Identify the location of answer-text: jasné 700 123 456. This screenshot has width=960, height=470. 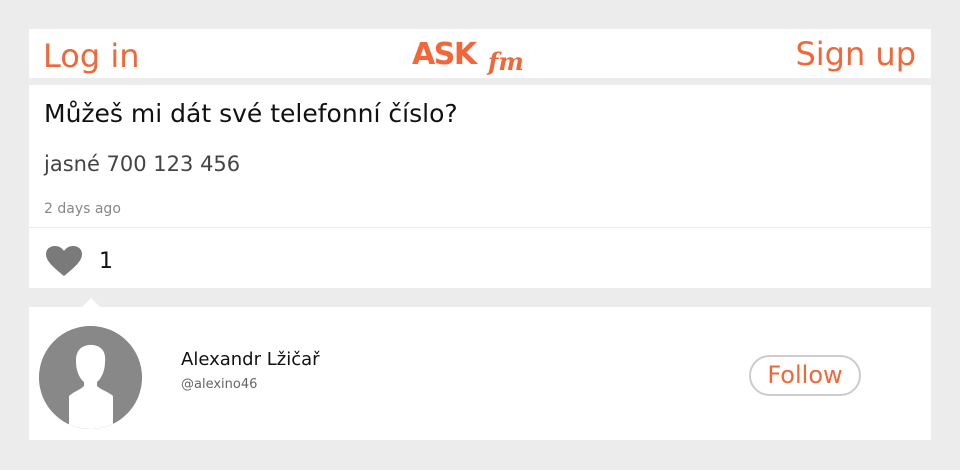
(142, 164).